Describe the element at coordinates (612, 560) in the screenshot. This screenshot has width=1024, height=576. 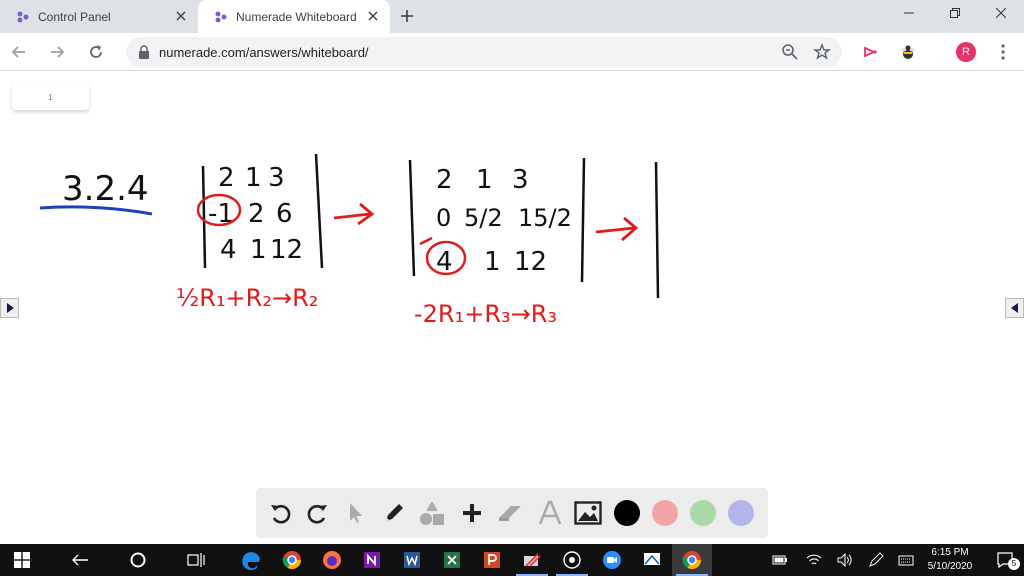
I see `taskbar-zoom` at that location.